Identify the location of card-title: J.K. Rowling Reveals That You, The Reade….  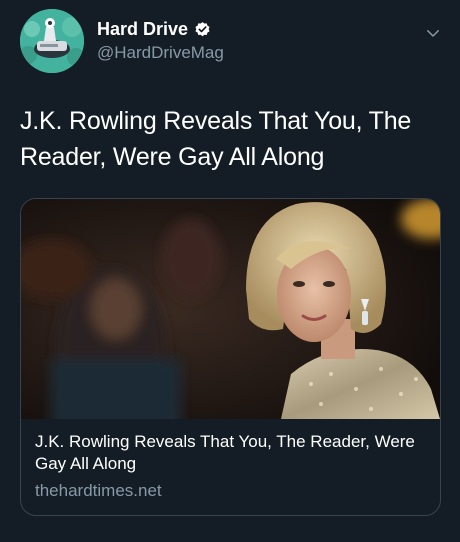
(232, 453).